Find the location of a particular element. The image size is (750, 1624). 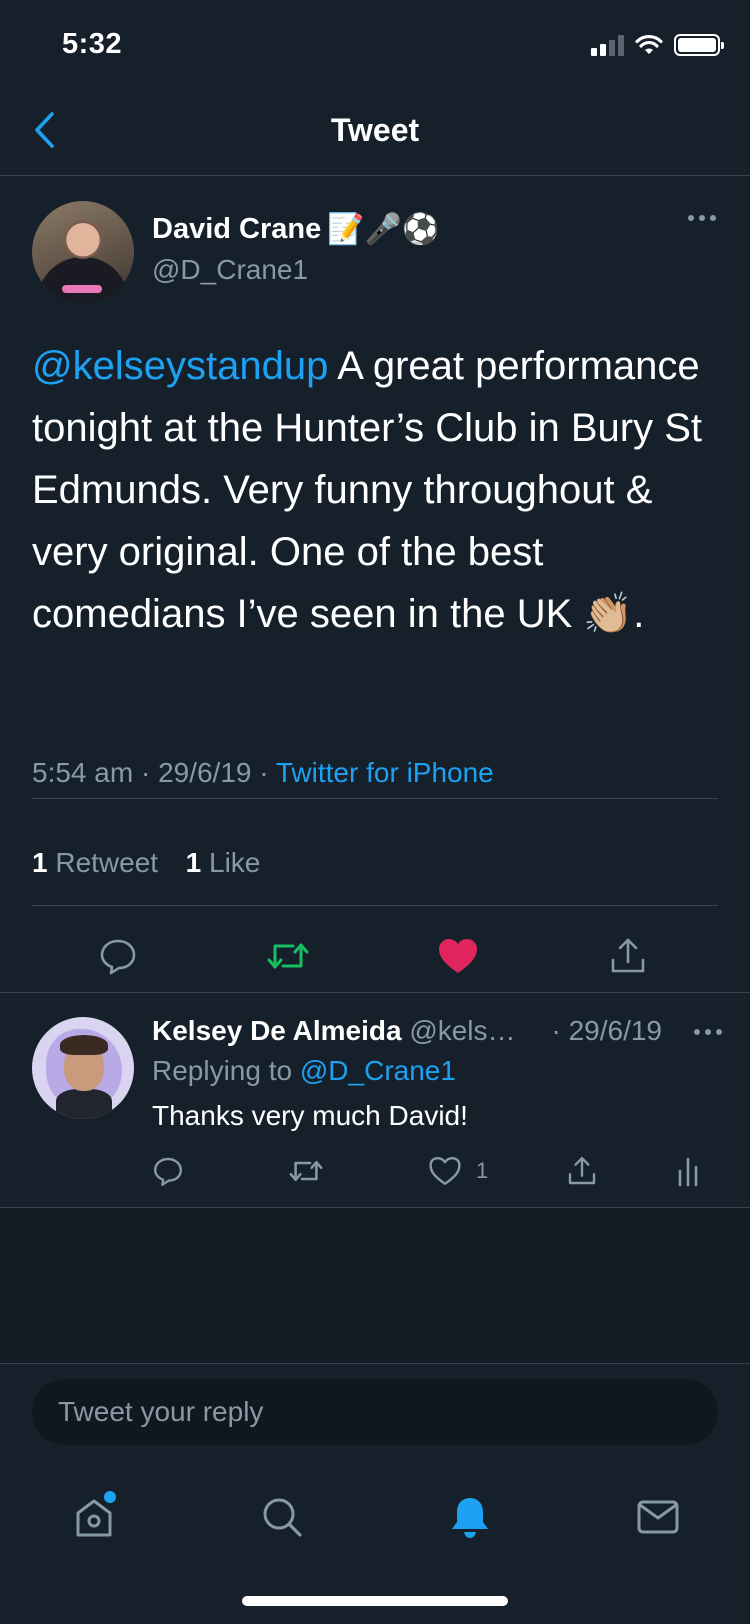

reply-share-button is located at coordinates (582, 1171).